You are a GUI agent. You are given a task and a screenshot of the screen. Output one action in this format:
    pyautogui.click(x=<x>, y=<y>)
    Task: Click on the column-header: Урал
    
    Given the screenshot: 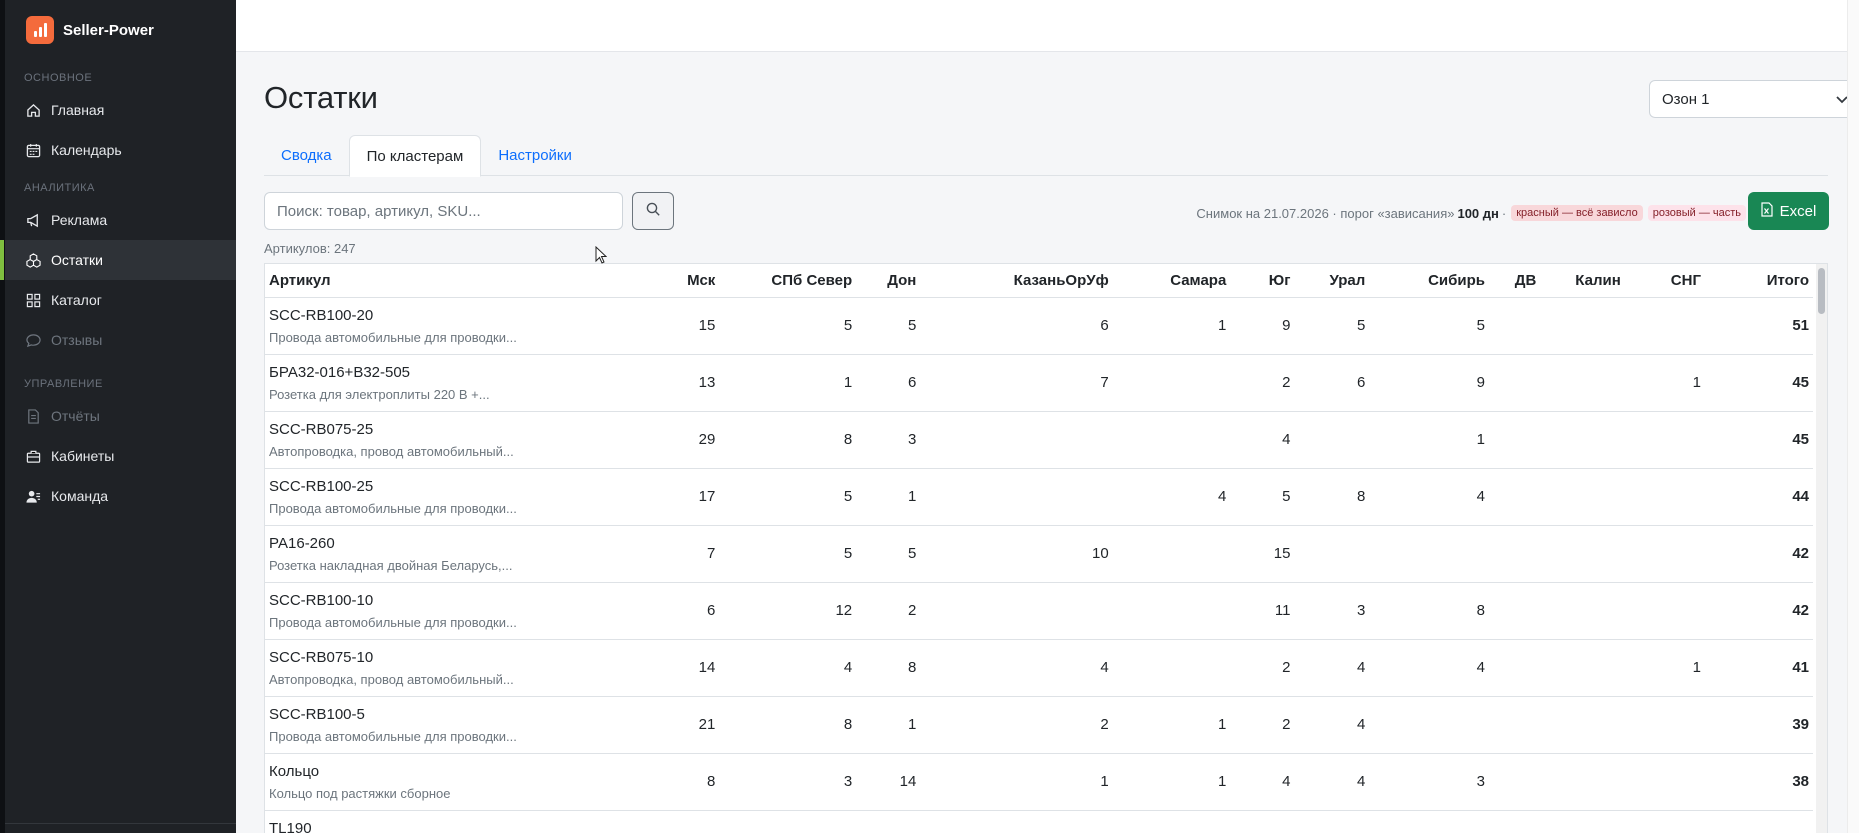 What is the action you would take?
    pyautogui.click(x=1332, y=281)
    